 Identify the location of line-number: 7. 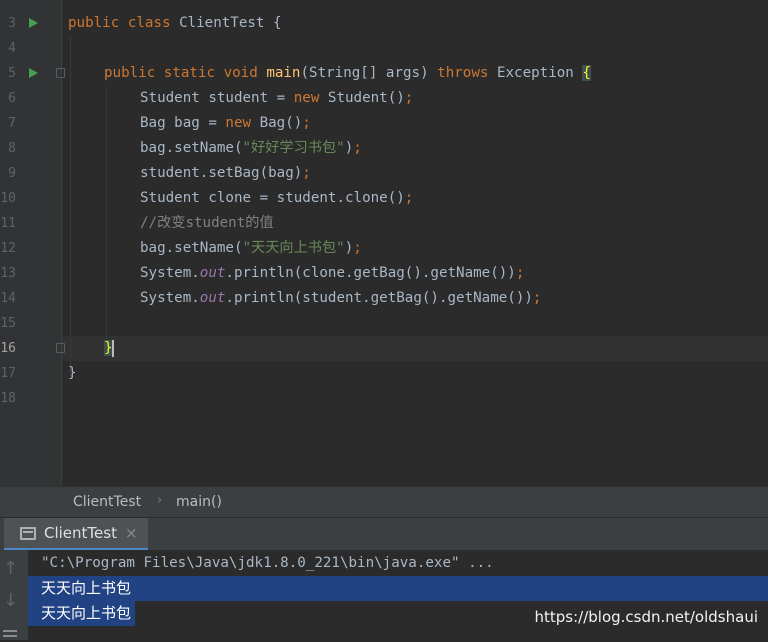
(12, 123).